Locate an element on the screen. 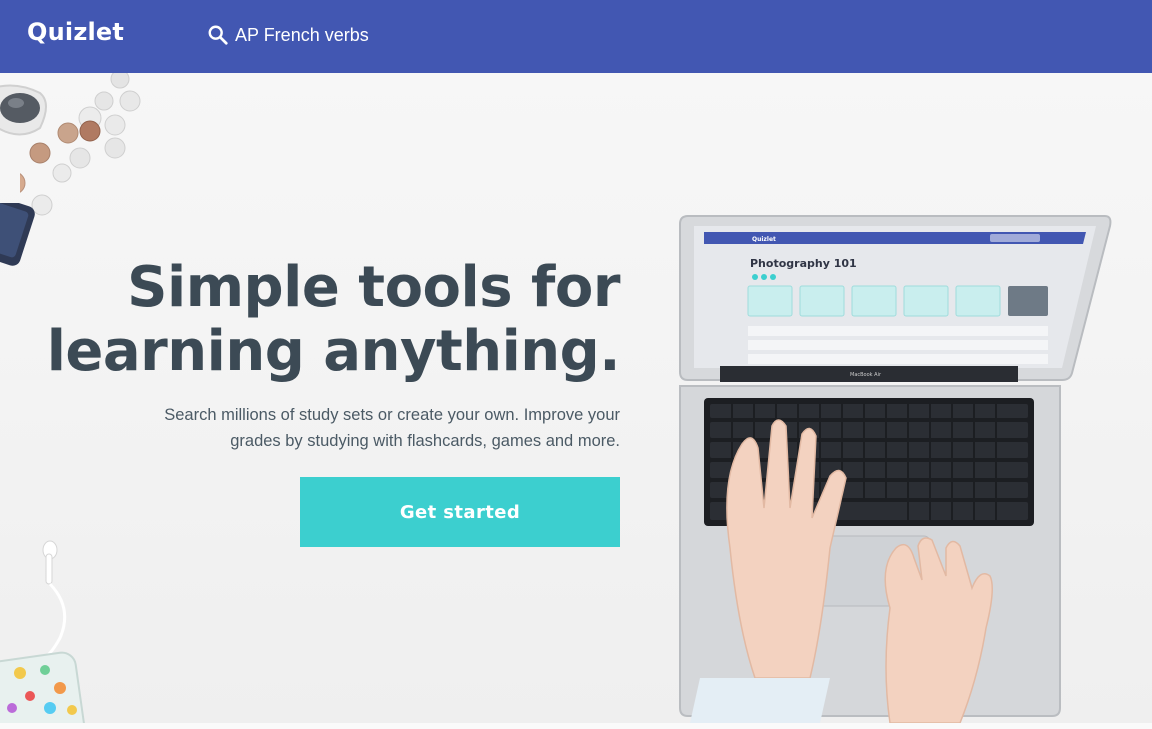  screen-brand-text: Quizlet is located at coordinates (764, 239).